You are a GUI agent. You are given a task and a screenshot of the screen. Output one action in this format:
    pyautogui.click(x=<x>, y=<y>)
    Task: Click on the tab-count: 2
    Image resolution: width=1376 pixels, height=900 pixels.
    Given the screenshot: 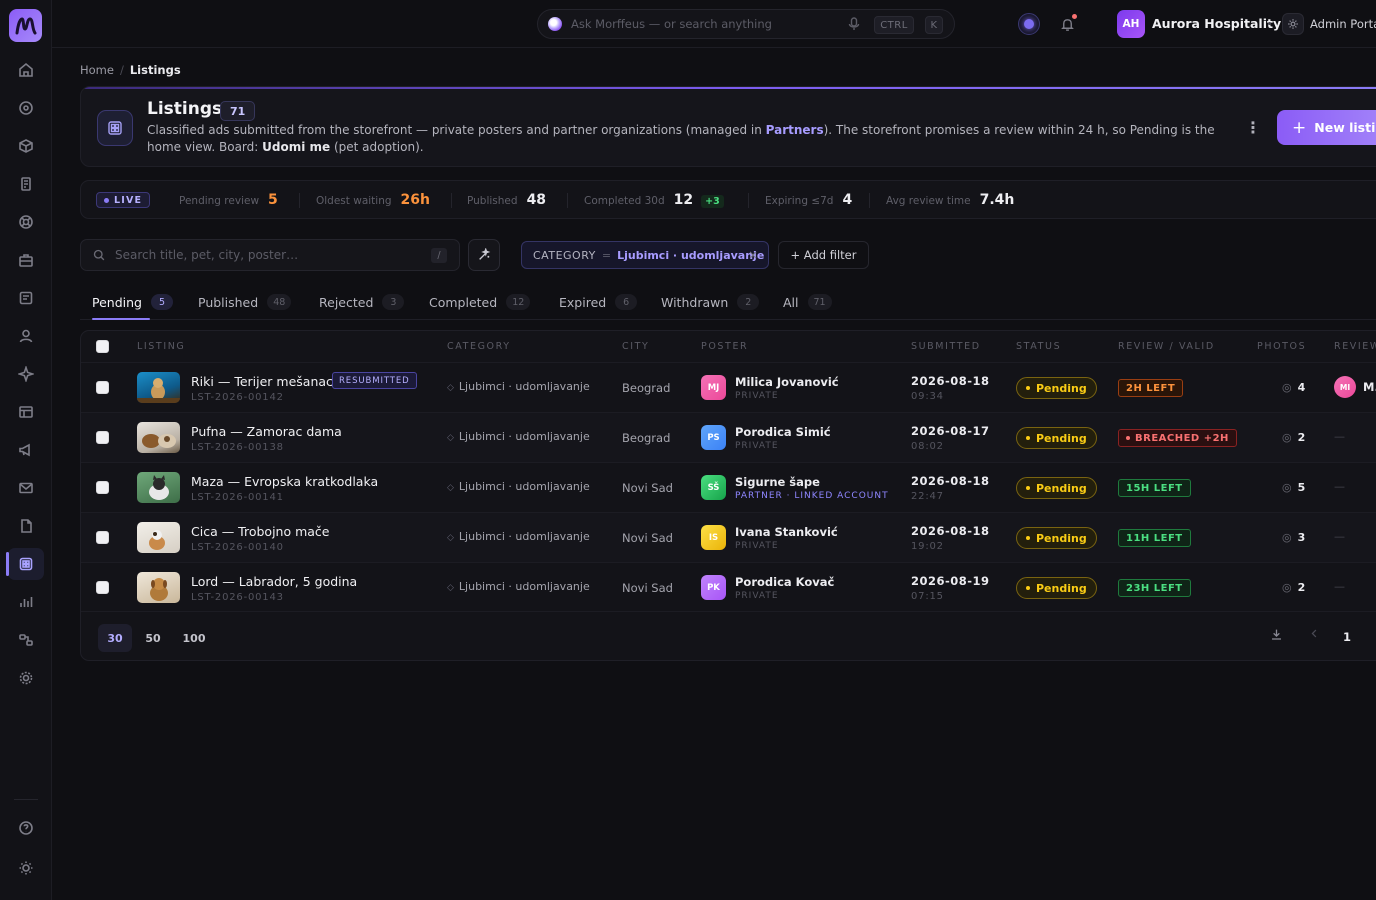 What is the action you would take?
    pyautogui.click(x=748, y=302)
    